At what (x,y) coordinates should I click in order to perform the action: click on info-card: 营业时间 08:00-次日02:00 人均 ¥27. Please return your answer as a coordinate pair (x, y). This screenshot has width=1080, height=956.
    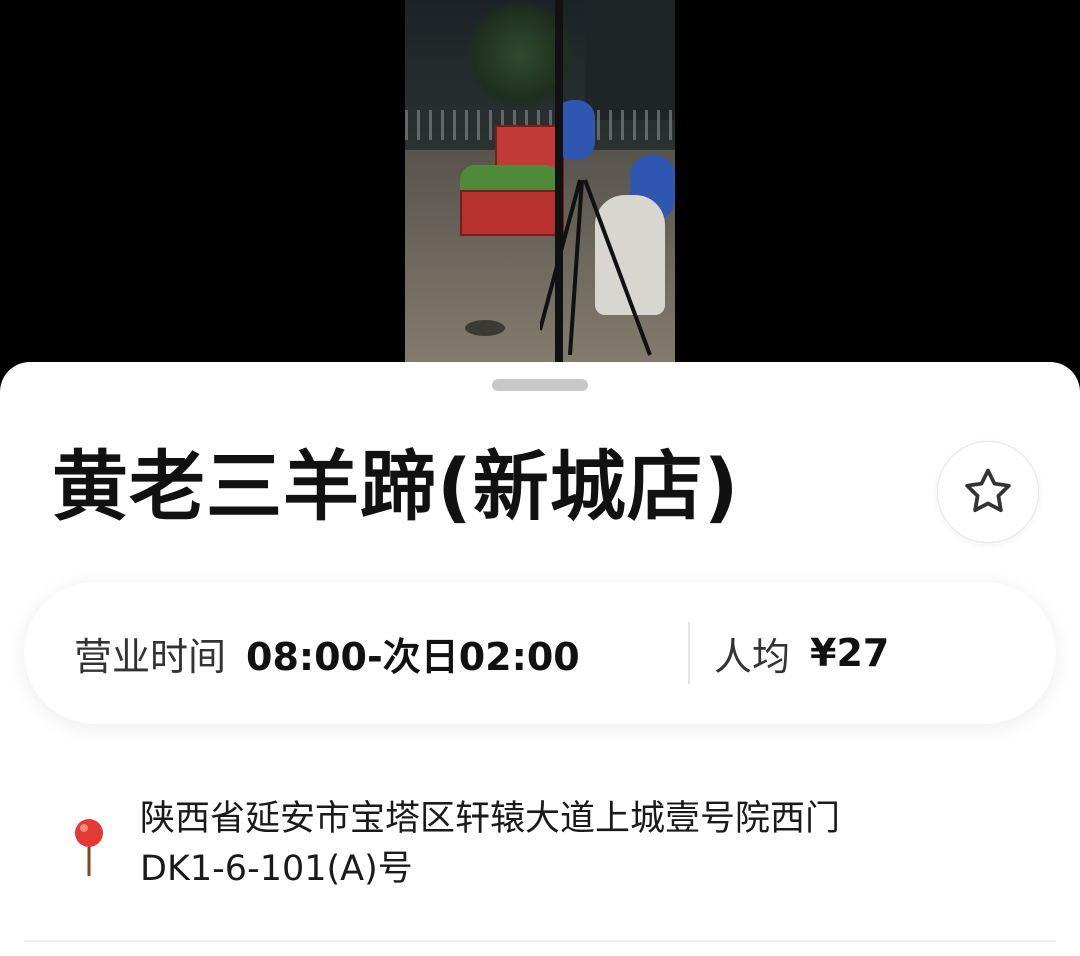
    Looking at the image, I should click on (540, 653).